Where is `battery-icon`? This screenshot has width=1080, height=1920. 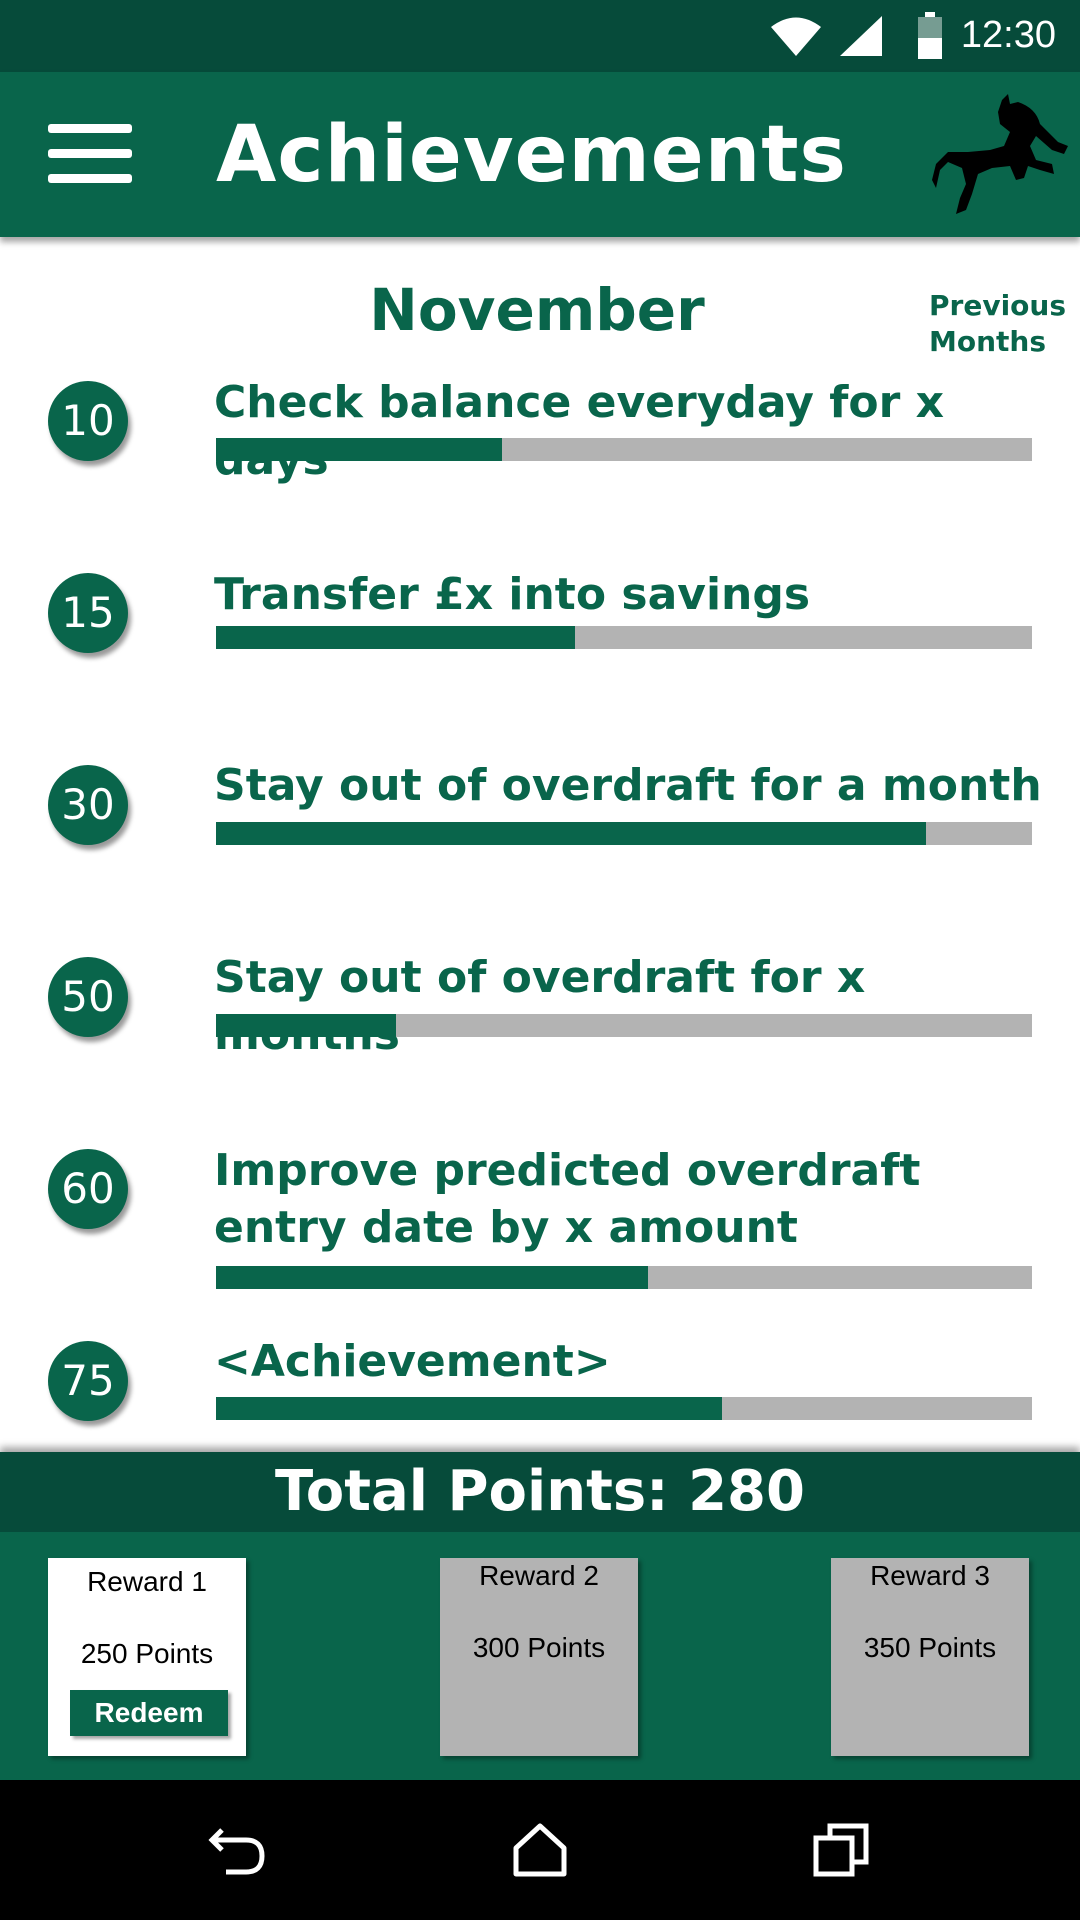
battery-icon is located at coordinates (930, 35).